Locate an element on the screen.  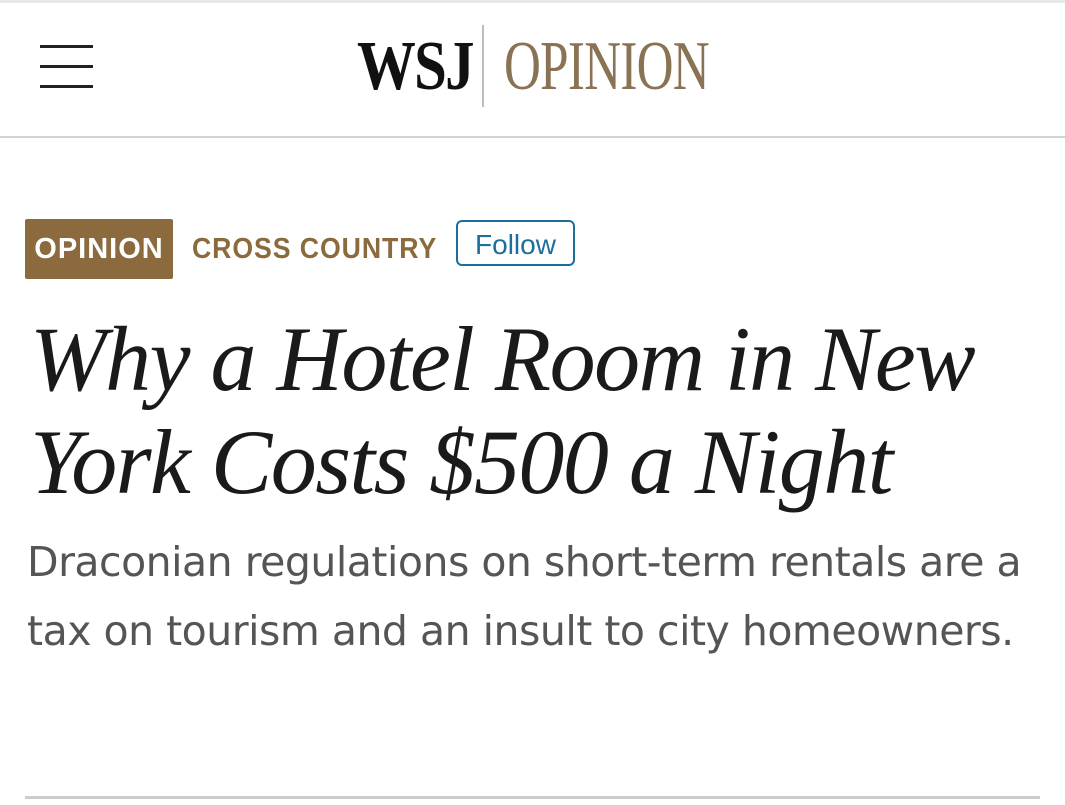
column-label: CROSS COUNTRY is located at coordinates (314, 249).